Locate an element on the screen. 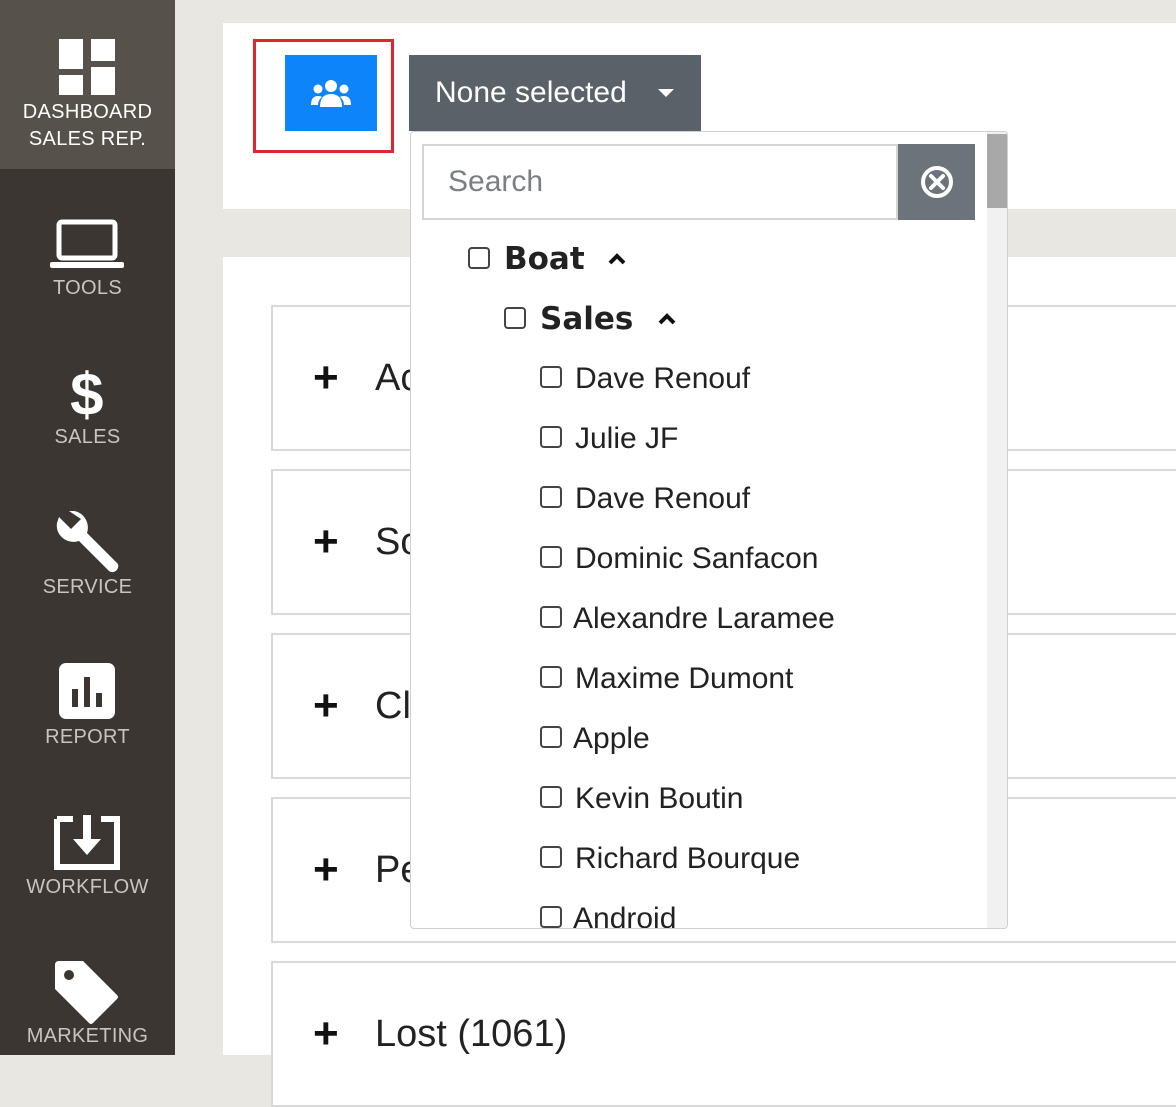  caret-down-icon is located at coordinates (666, 93).